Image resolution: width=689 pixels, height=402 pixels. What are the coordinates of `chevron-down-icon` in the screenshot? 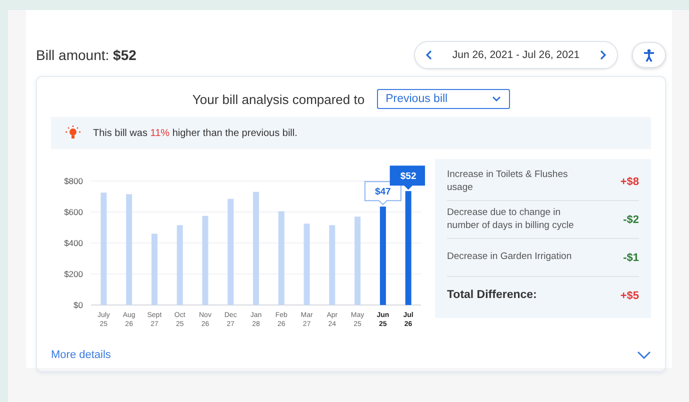 It's located at (644, 355).